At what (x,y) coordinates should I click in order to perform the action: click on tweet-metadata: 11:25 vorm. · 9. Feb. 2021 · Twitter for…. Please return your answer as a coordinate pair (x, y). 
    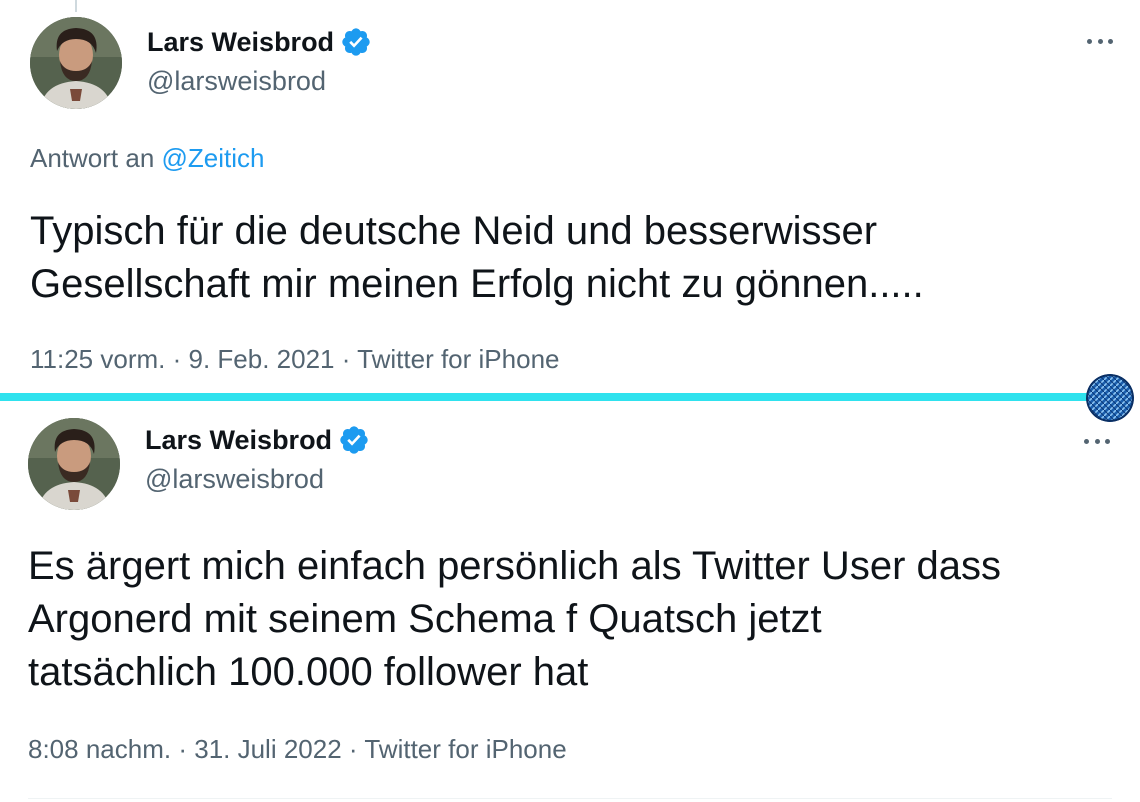
    Looking at the image, I should click on (294, 359).